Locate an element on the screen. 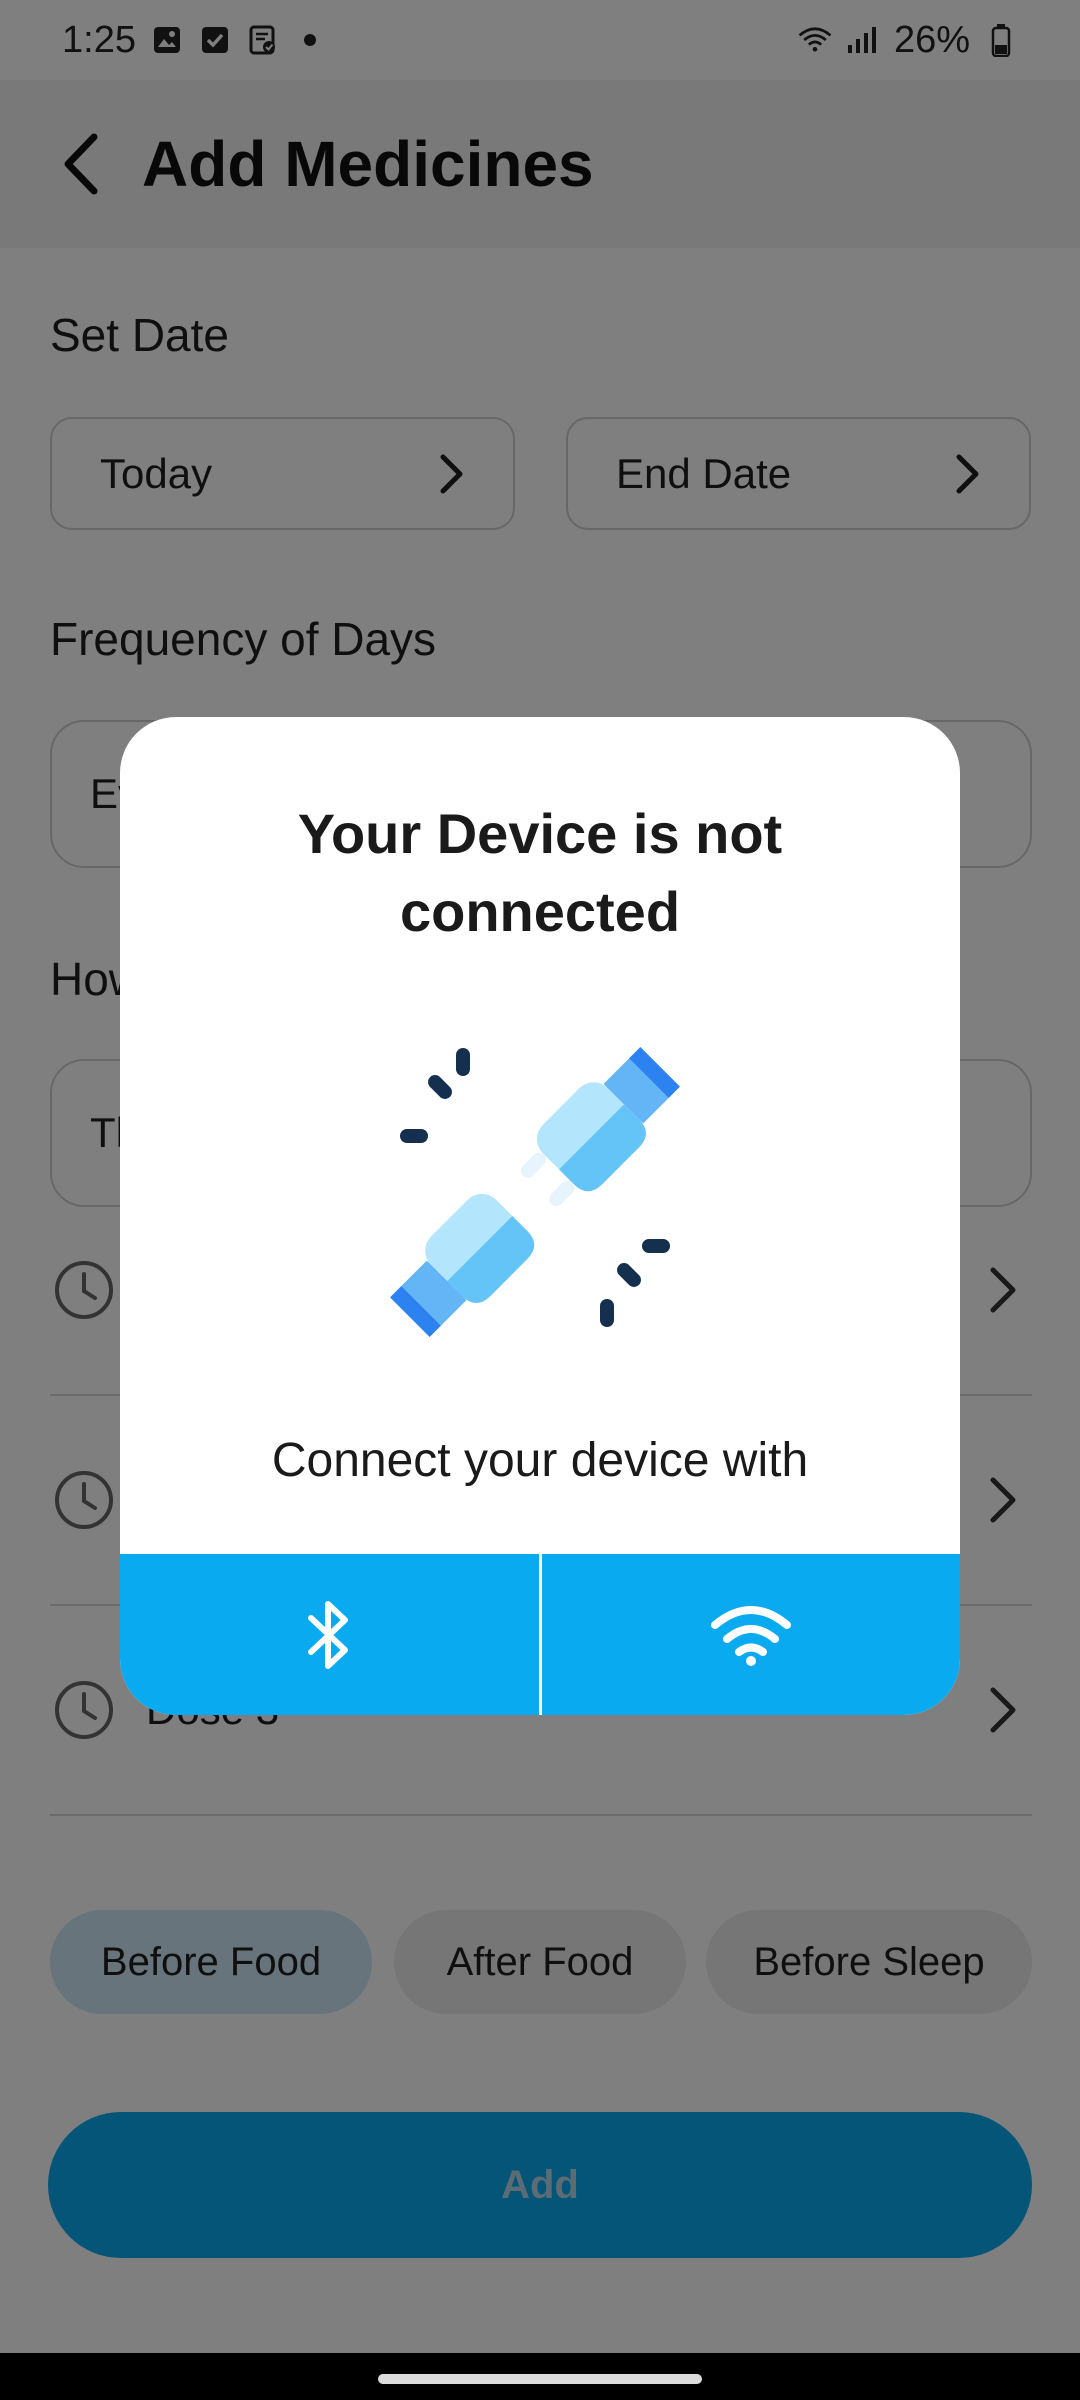  wifi-connect-button is located at coordinates (751, 1634).